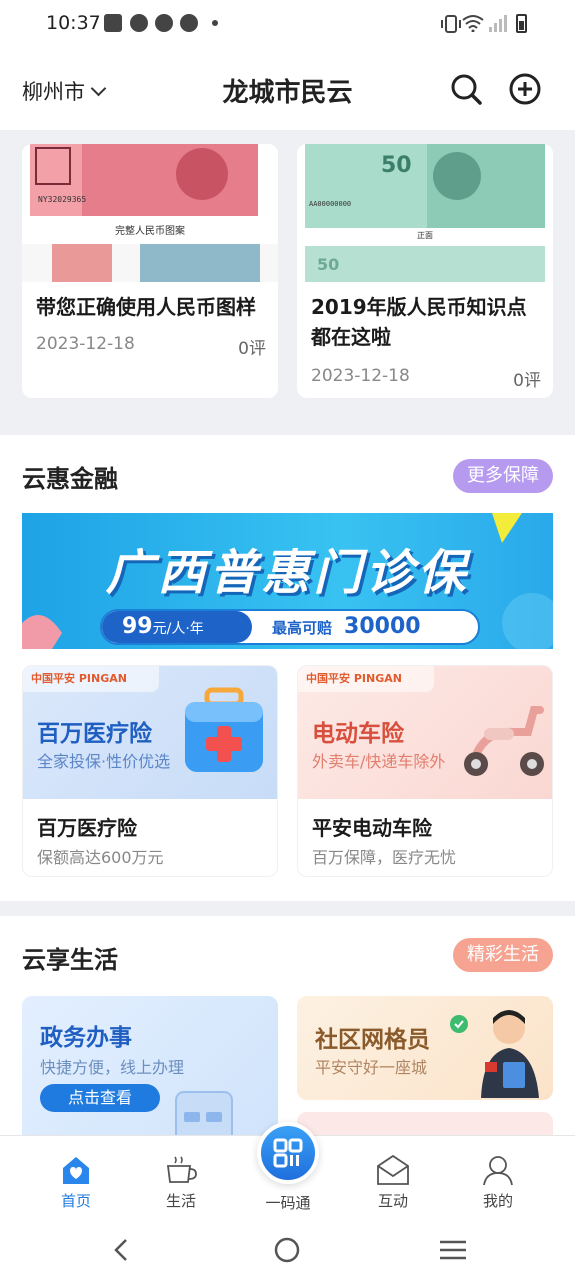 This screenshot has height=1280, width=575. What do you see at coordinates (75, 1201) in the screenshot?
I see `nav-label: 首页` at bounding box center [75, 1201].